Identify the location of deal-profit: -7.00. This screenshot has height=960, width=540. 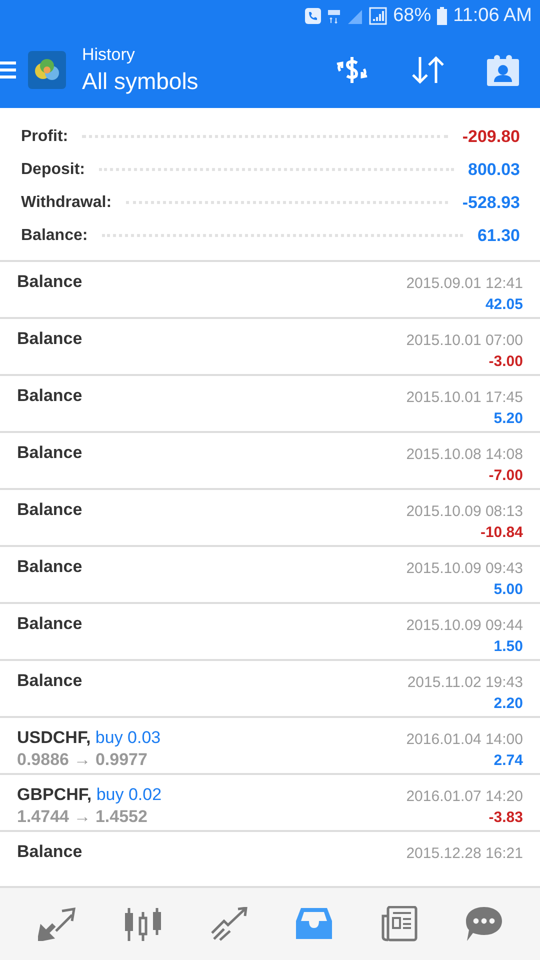
(505, 475).